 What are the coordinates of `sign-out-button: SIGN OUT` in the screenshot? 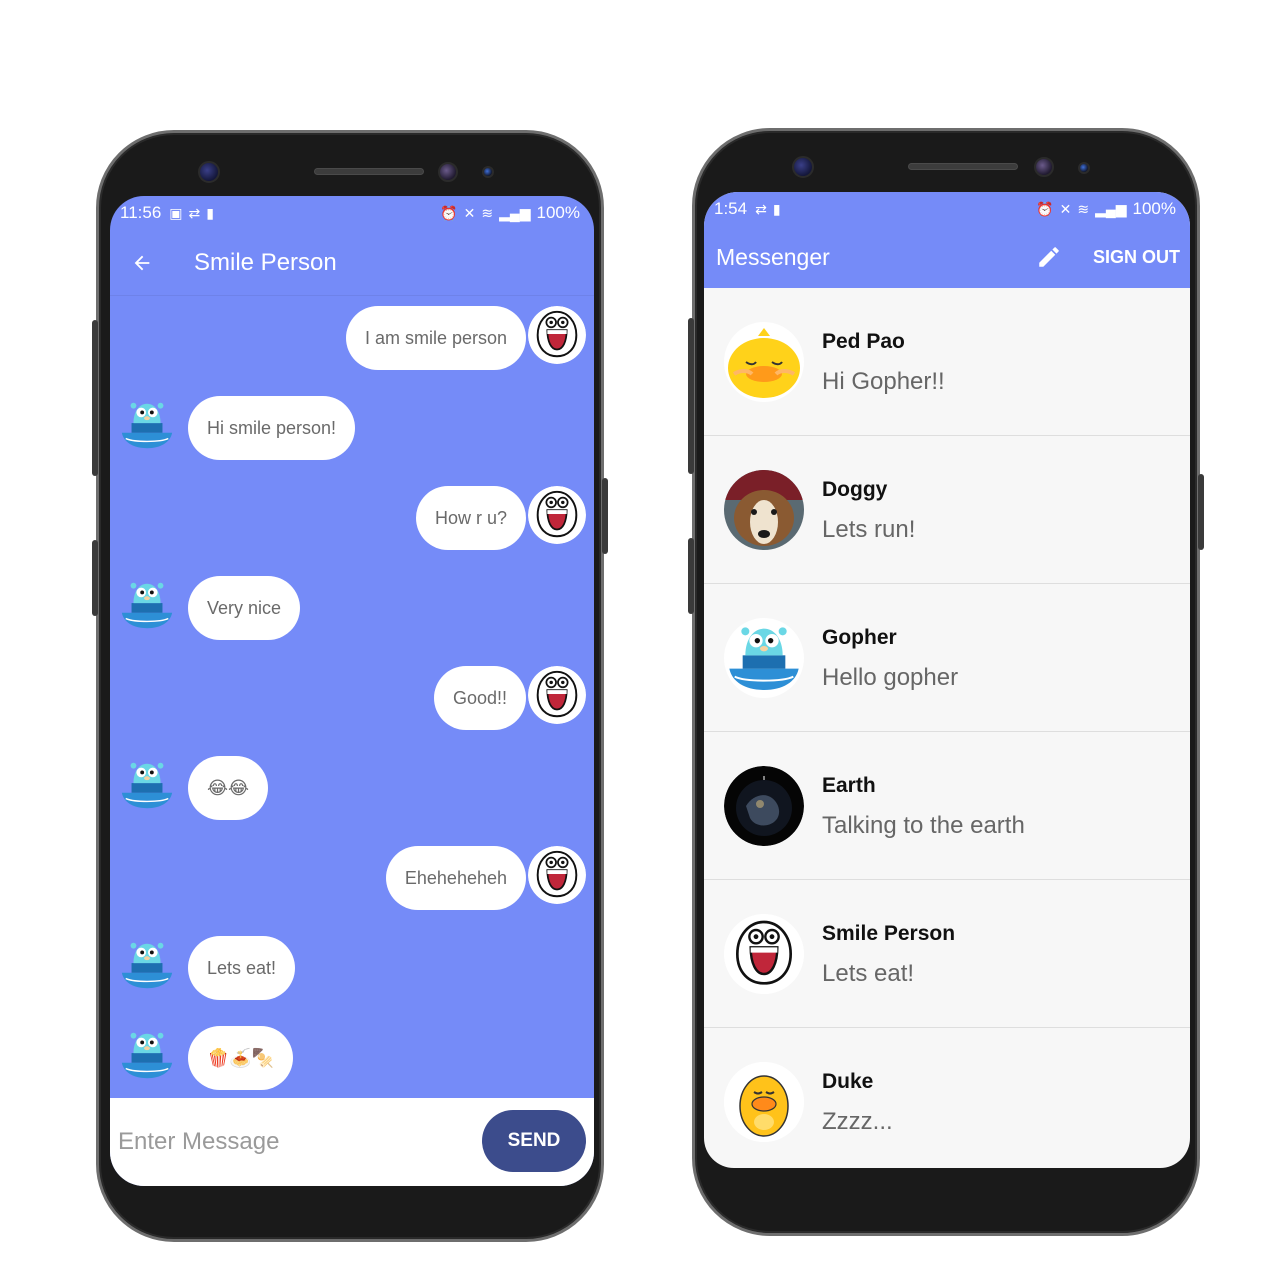 It's located at (1136, 257).